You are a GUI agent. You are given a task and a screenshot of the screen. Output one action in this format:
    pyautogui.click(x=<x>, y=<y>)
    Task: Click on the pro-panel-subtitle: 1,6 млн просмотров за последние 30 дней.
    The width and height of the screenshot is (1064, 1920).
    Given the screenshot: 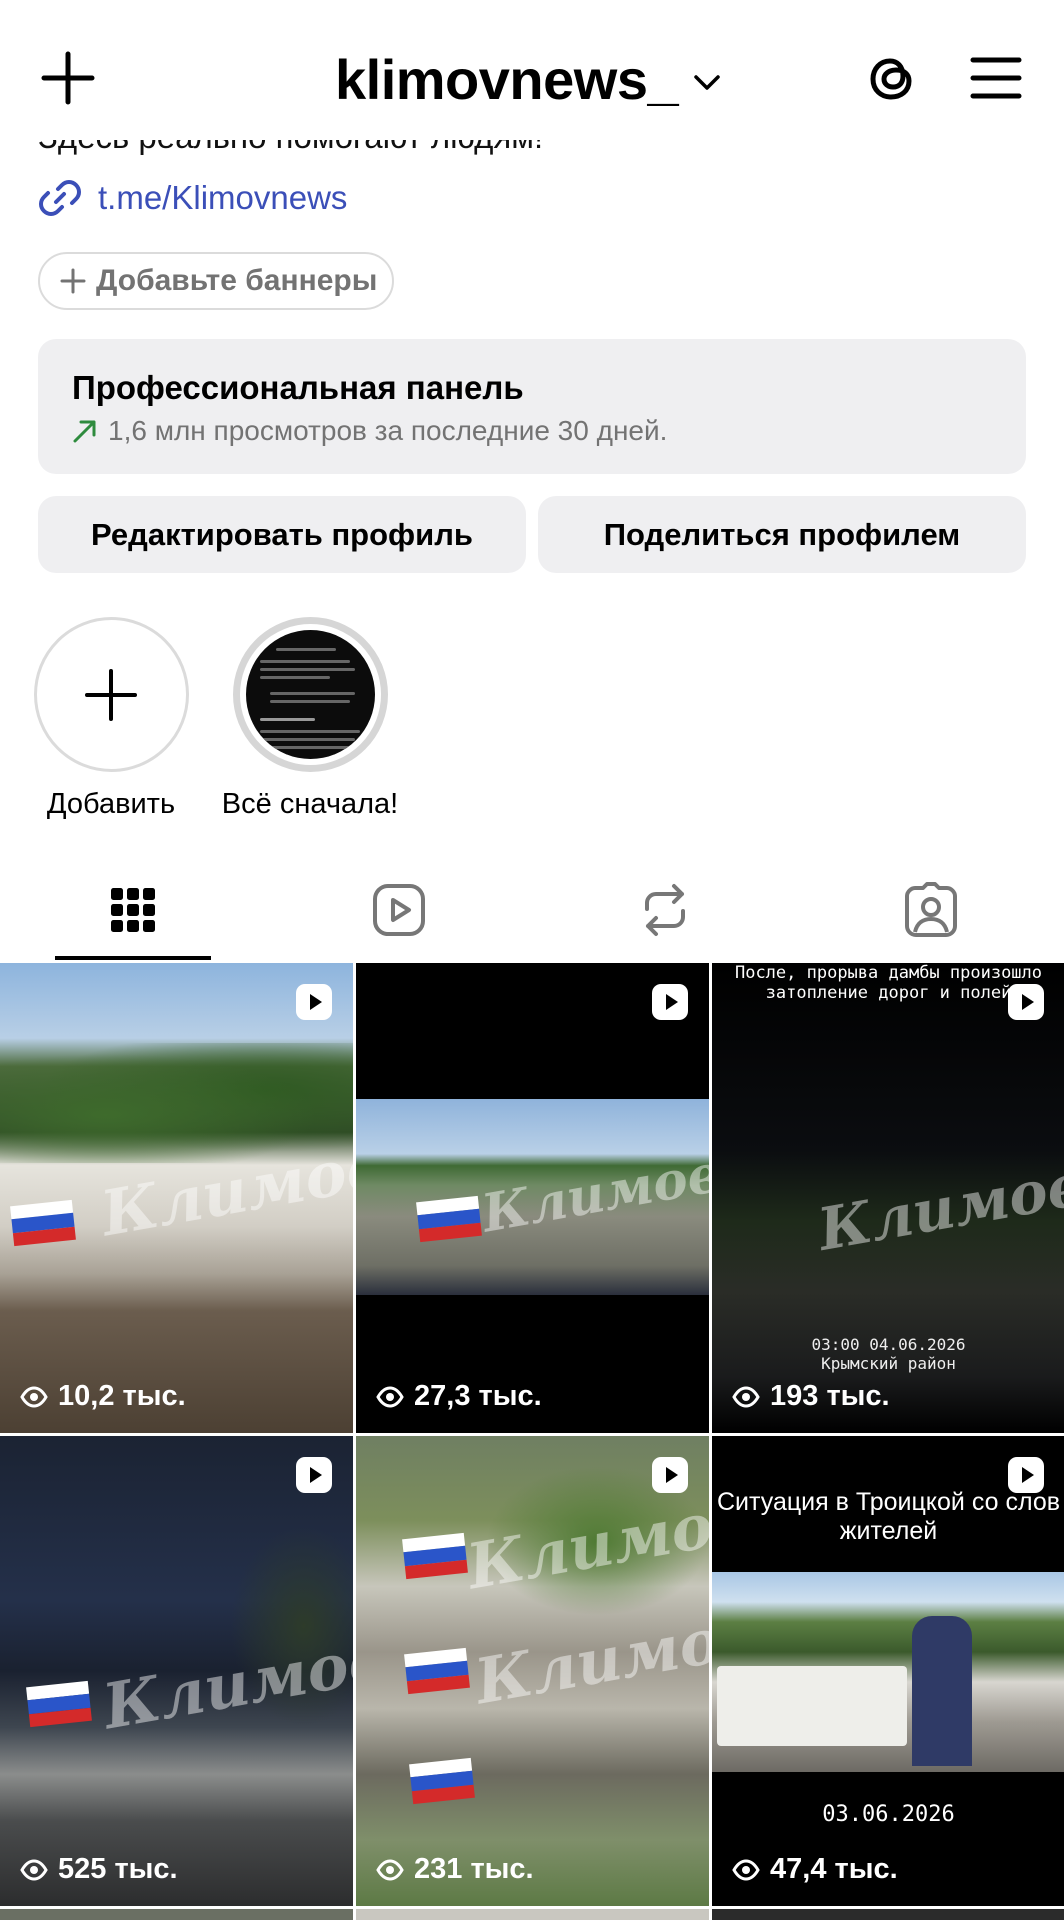 What is the action you would take?
    pyautogui.click(x=388, y=430)
    